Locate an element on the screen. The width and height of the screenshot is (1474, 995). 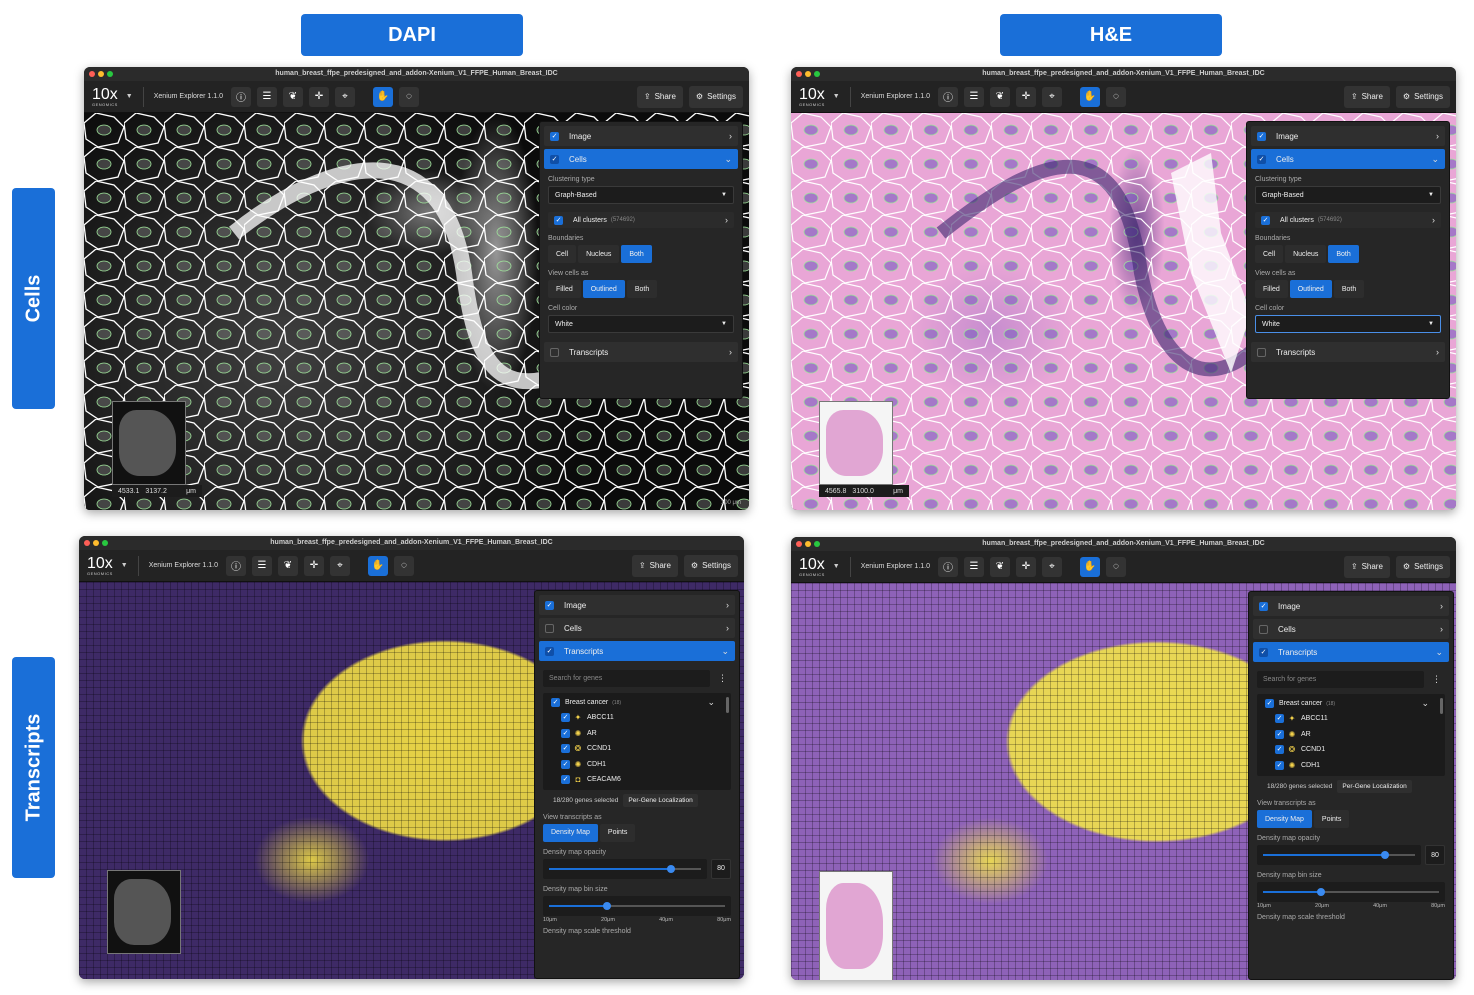
cells-checkbox: ✓ is located at coordinates (554, 159).